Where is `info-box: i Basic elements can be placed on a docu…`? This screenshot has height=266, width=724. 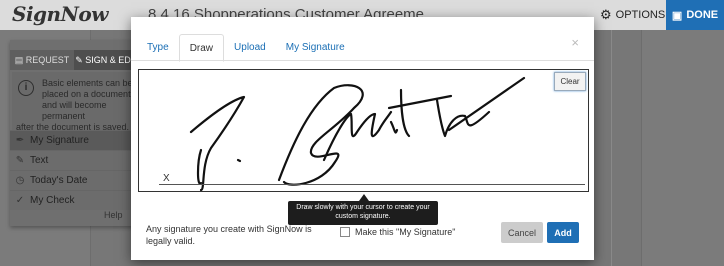 info-box: i Basic elements can be placed on a docu… is located at coordinates (75, 104).